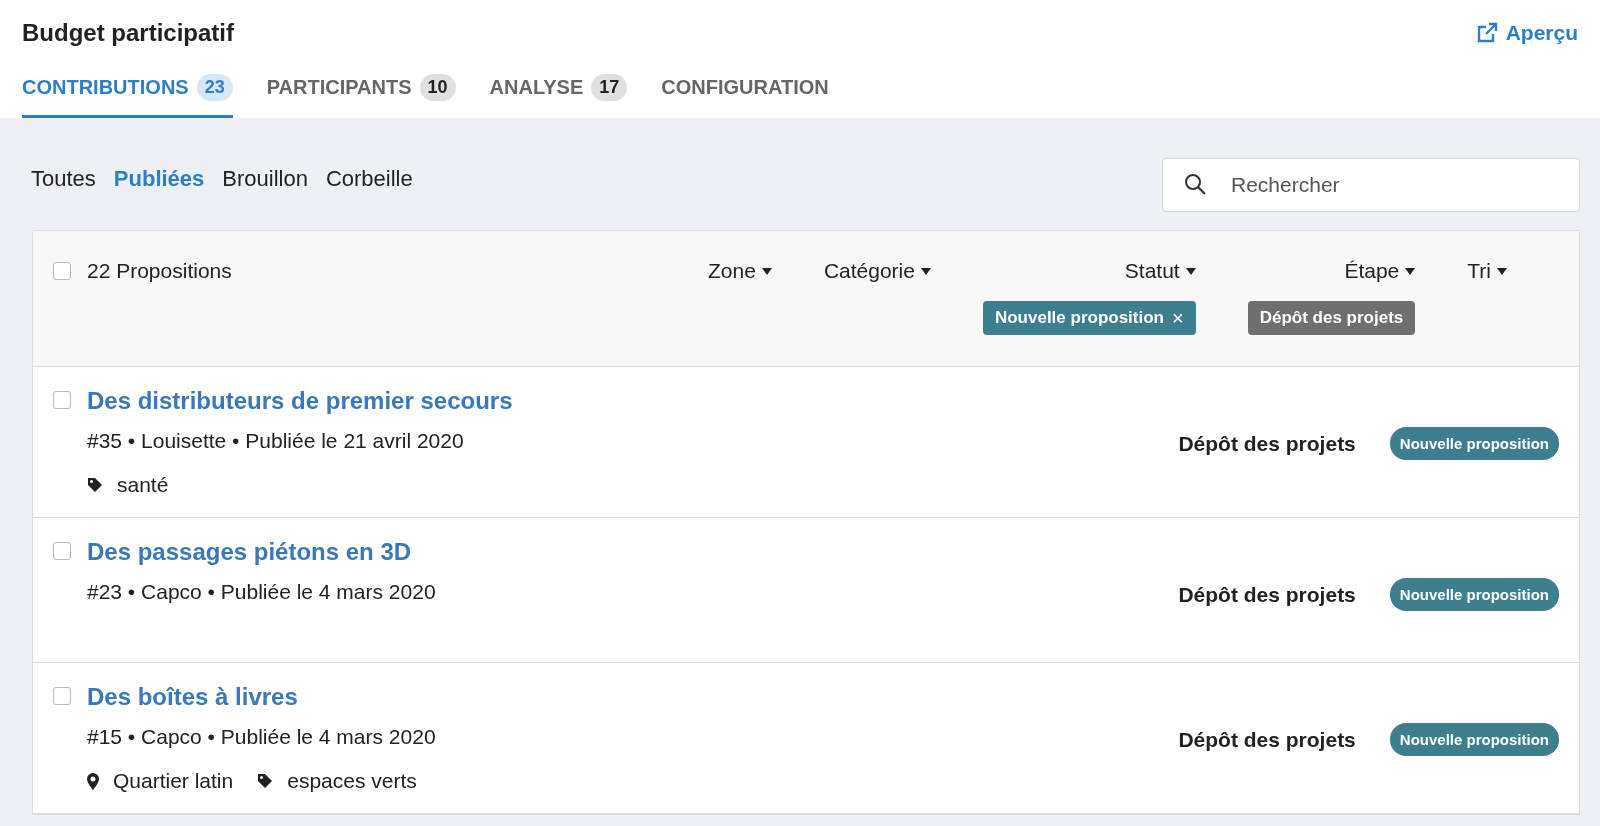 This screenshot has height=826, width=1600. What do you see at coordinates (1380, 271) in the screenshot?
I see `filter-dropdown: Étape` at bounding box center [1380, 271].